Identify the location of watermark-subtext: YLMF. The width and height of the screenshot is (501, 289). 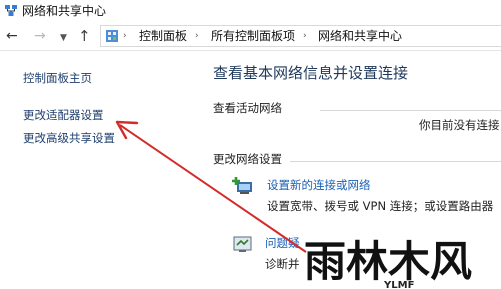
(398, 284).